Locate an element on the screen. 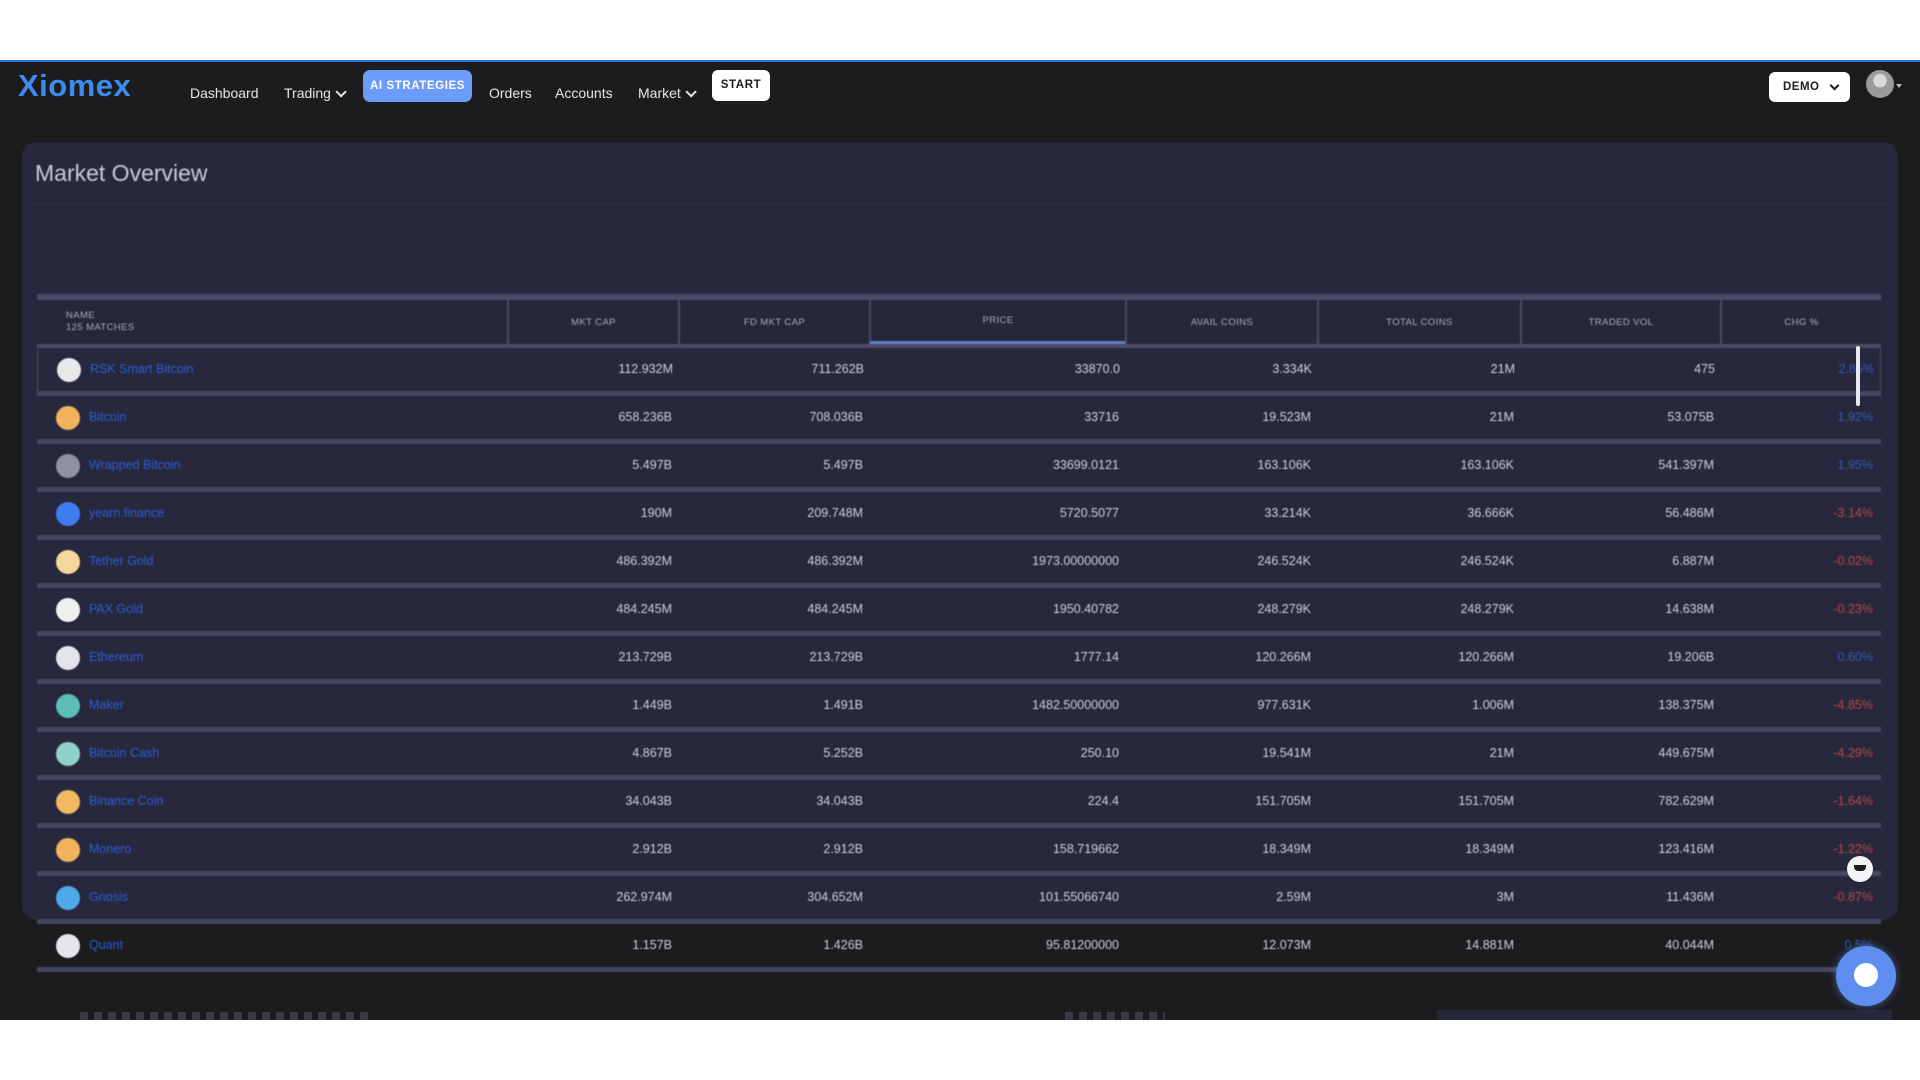  traded-vol-cell: 123.416M is located at coordinates (1686, 849).